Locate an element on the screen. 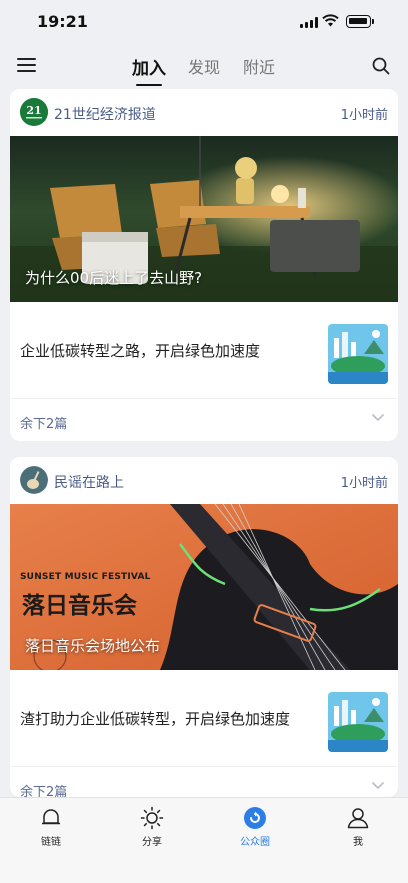  card-header: 21 21世纪经济报道 1小时前 is located at coordinates (204, 112).